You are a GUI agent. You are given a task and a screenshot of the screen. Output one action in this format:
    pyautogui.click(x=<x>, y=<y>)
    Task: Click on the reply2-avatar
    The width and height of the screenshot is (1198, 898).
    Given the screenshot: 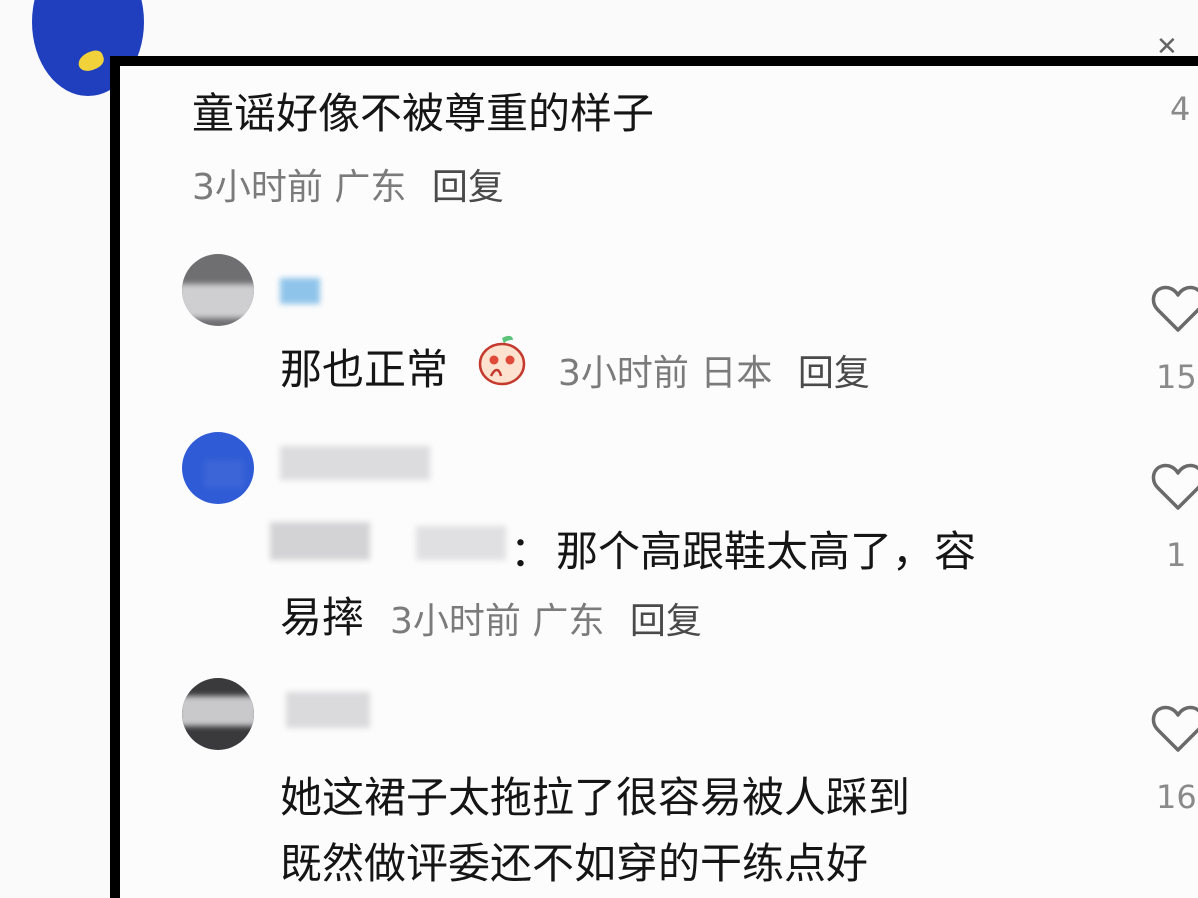 What is the action you would take?
    pyautogui.click(x=218, y=468)
    